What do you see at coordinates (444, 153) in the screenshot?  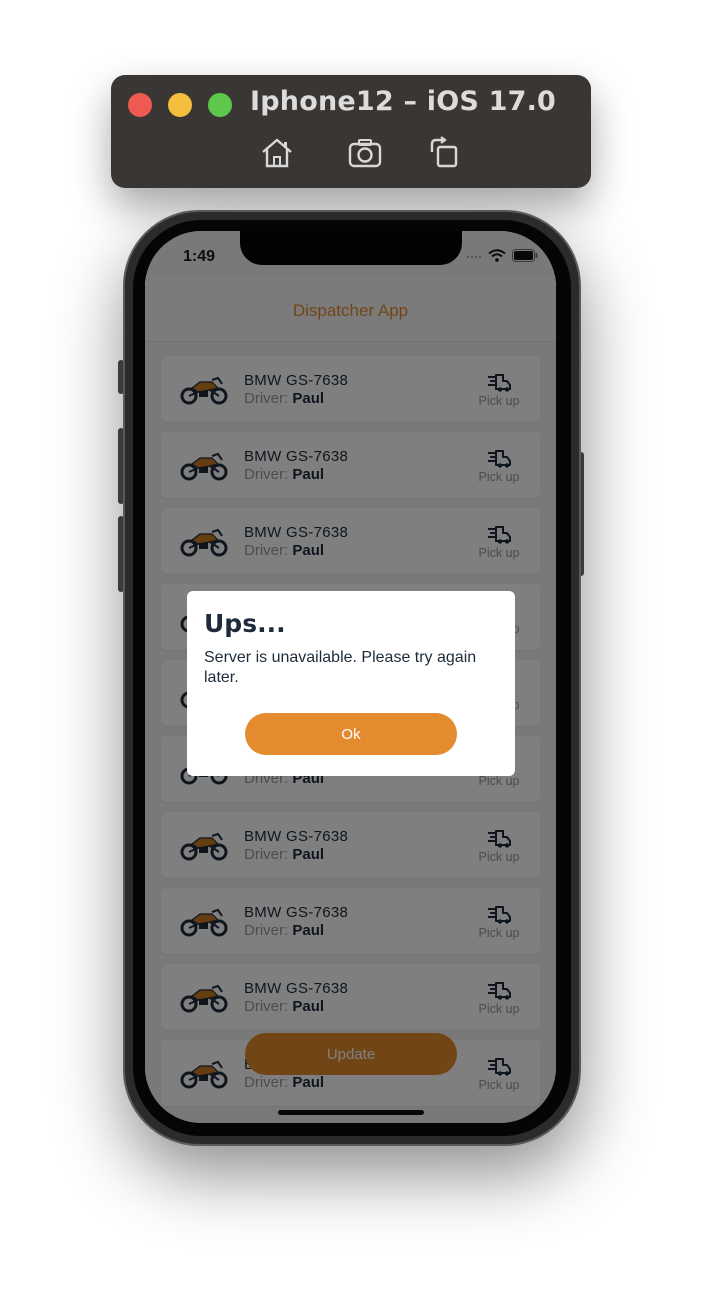 I see `rotate-icon` at bounding box center [444, 153].